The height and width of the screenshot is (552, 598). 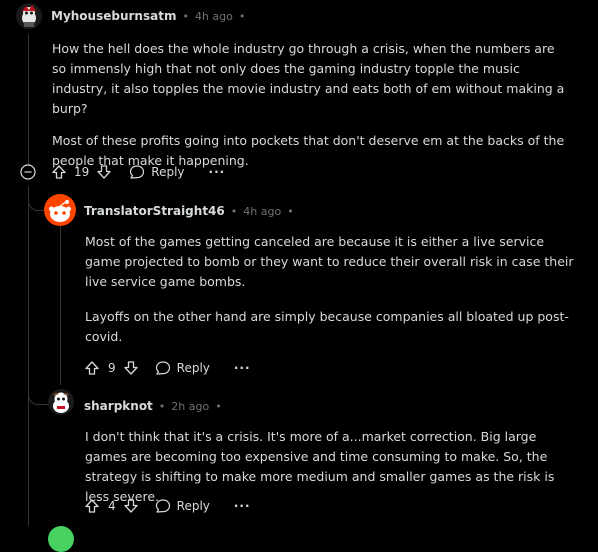 What do you see at coordinates (122, 172) in the screenshot?
I see `comment-actions: 19 Reply ···` at bounding box center [122, 172].